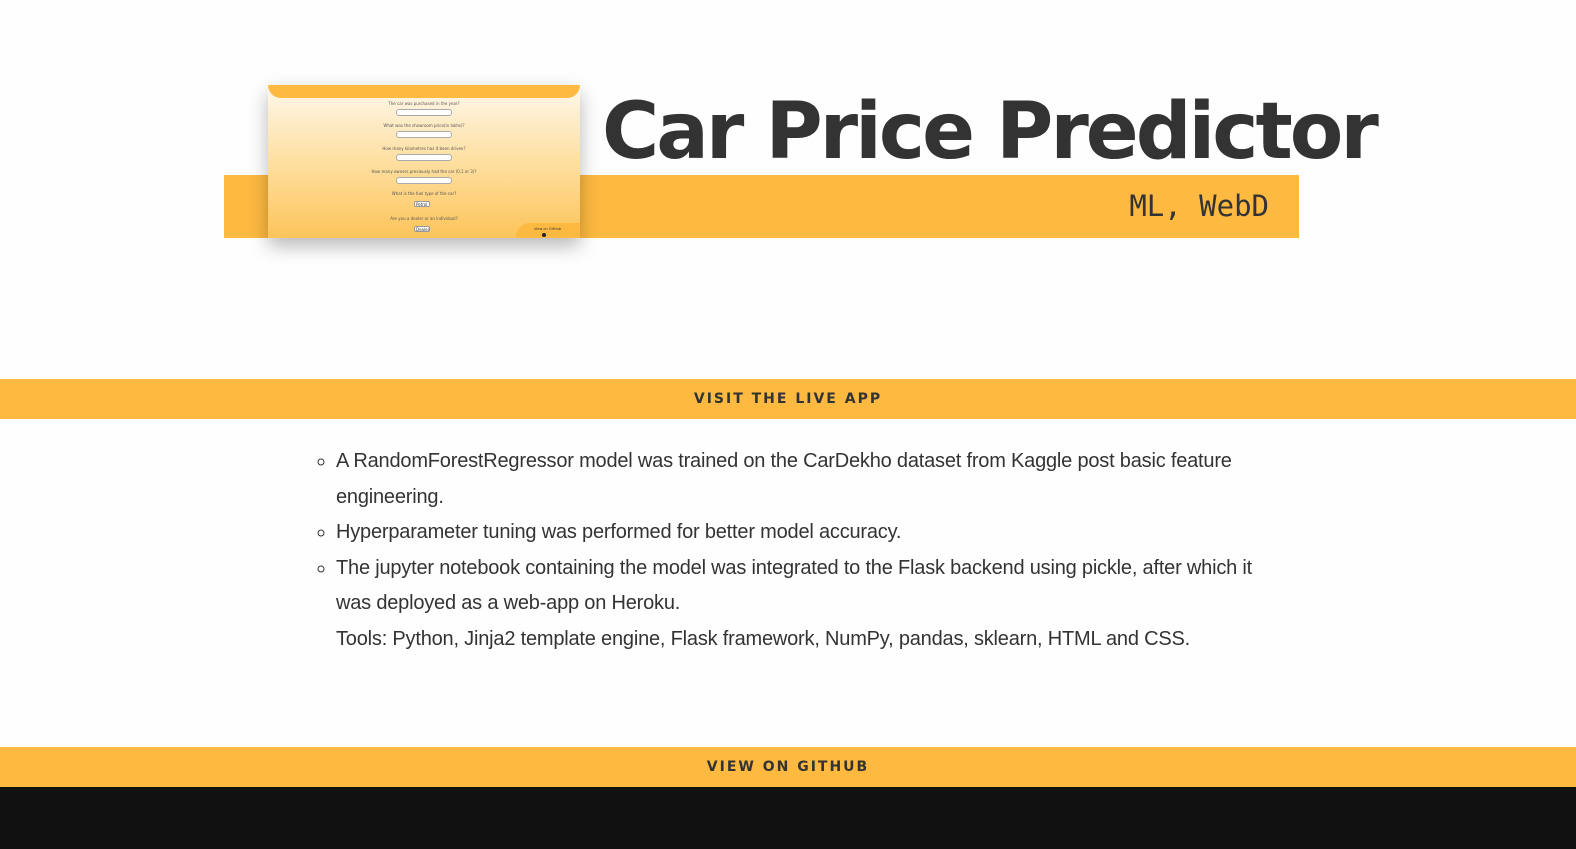 This screenshot has width=1576, height=849. What do you see at coordinates (424, 193) in the screenshot?
I see `thumbnail-question: What is the fuel type of the car?` at bounding box center [424, 193].